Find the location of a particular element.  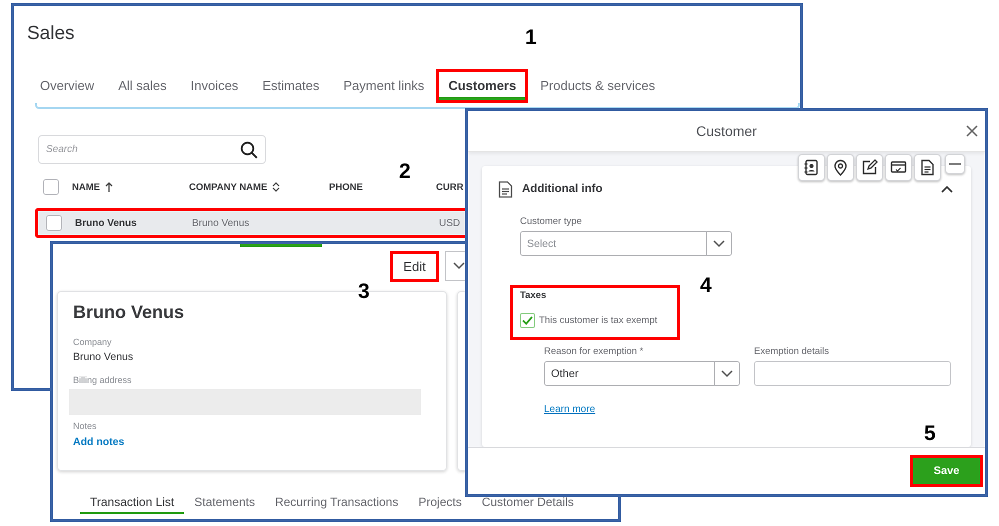

close-button is located at coordinates (972, 131).